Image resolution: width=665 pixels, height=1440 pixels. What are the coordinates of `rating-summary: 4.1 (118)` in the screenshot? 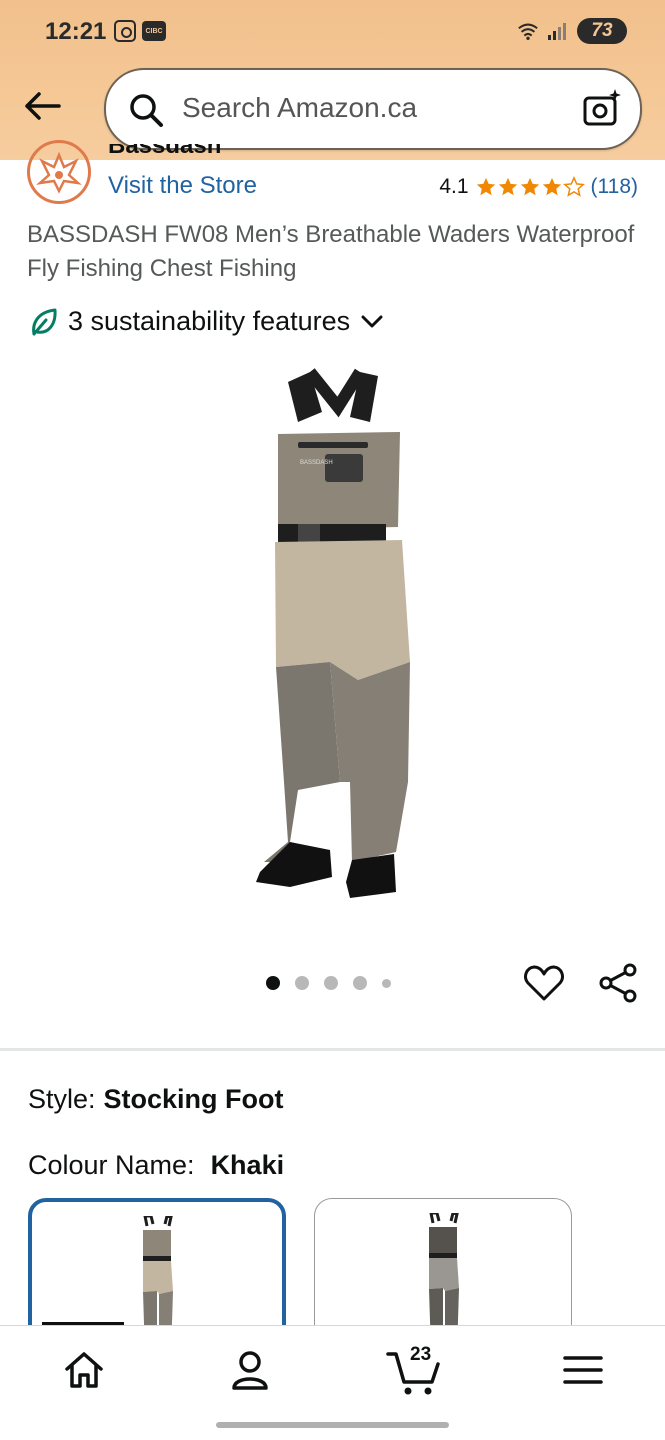 It's located at (538, 187).